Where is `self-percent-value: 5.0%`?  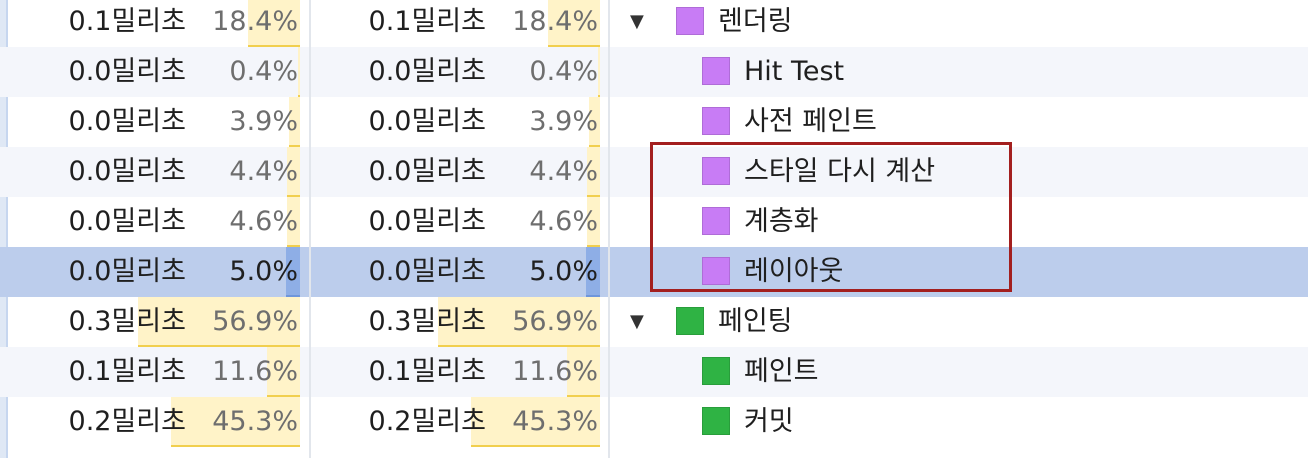
self-percent-value: 5.0% is located at coordinates (263, 271).